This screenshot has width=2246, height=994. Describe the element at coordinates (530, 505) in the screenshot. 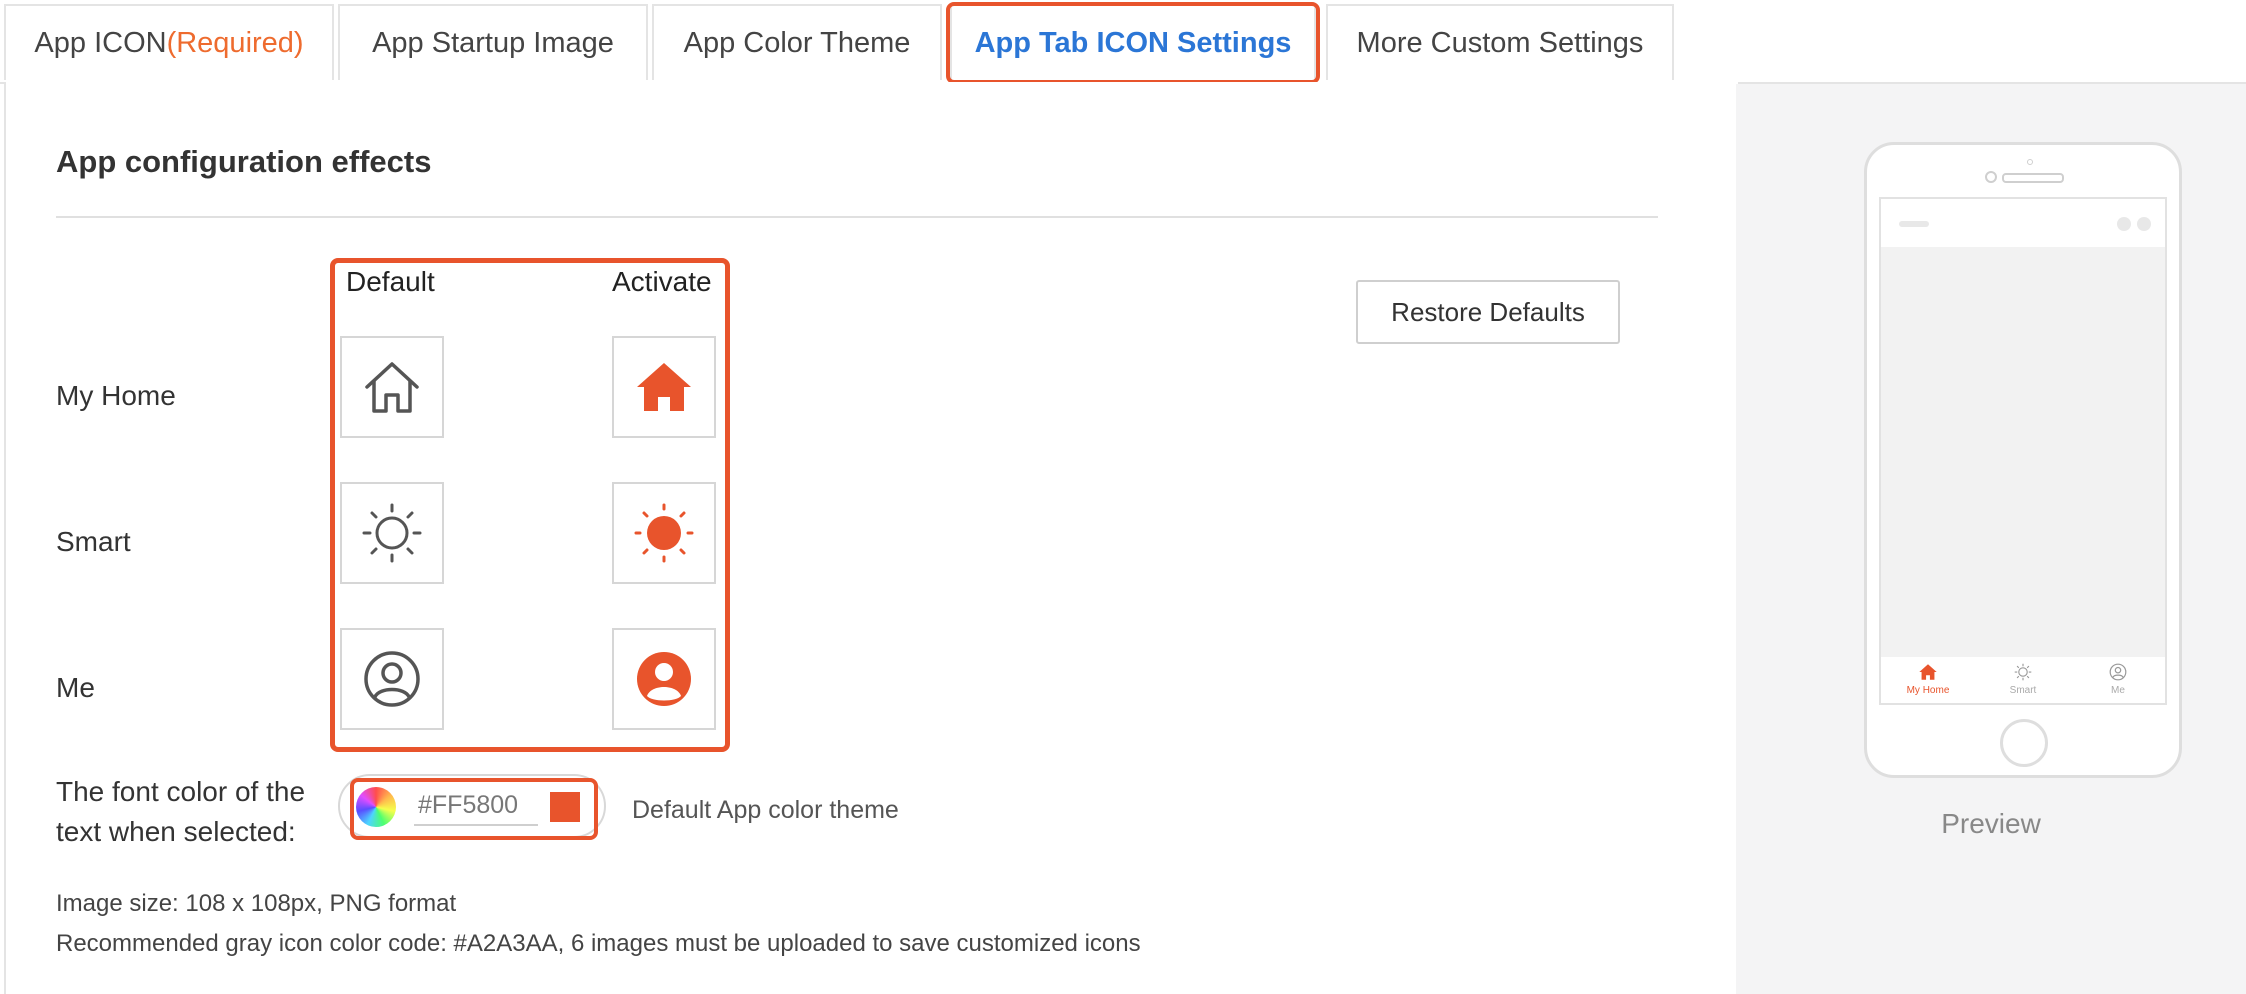

I see `icons-highlight-frame` at that location.